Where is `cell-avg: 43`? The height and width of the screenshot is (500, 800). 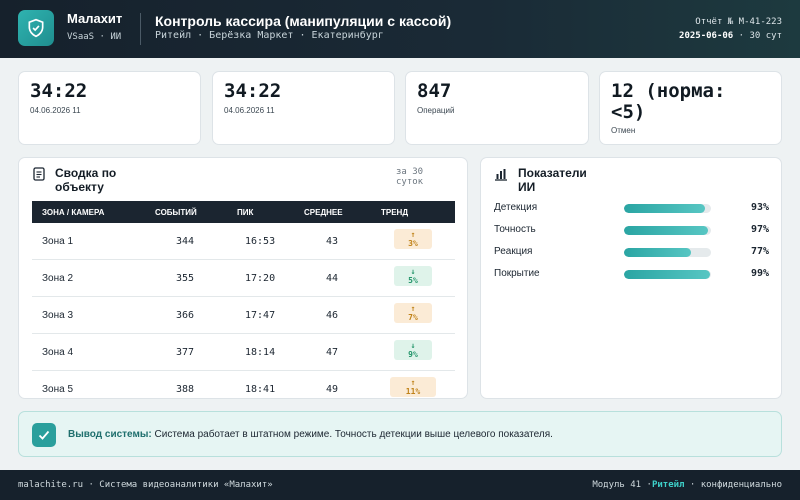 cell-avg: 43 is located at coordinates (332, 241).